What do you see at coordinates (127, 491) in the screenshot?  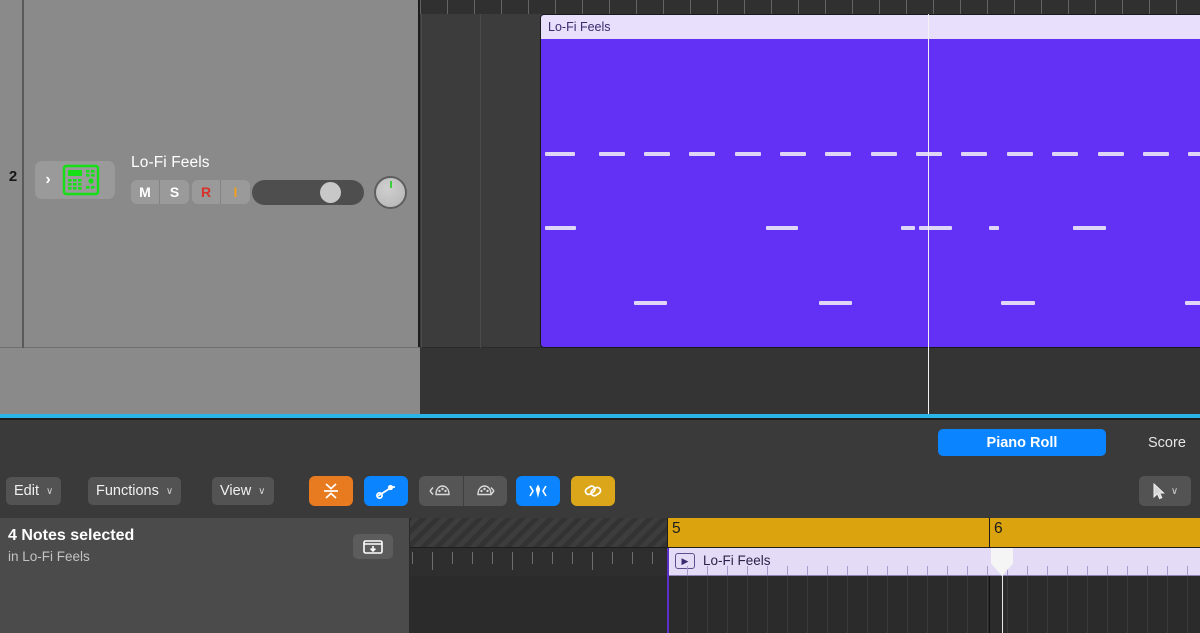 I see `menu-functions-label: Functions` at bounding box center [127, 491].